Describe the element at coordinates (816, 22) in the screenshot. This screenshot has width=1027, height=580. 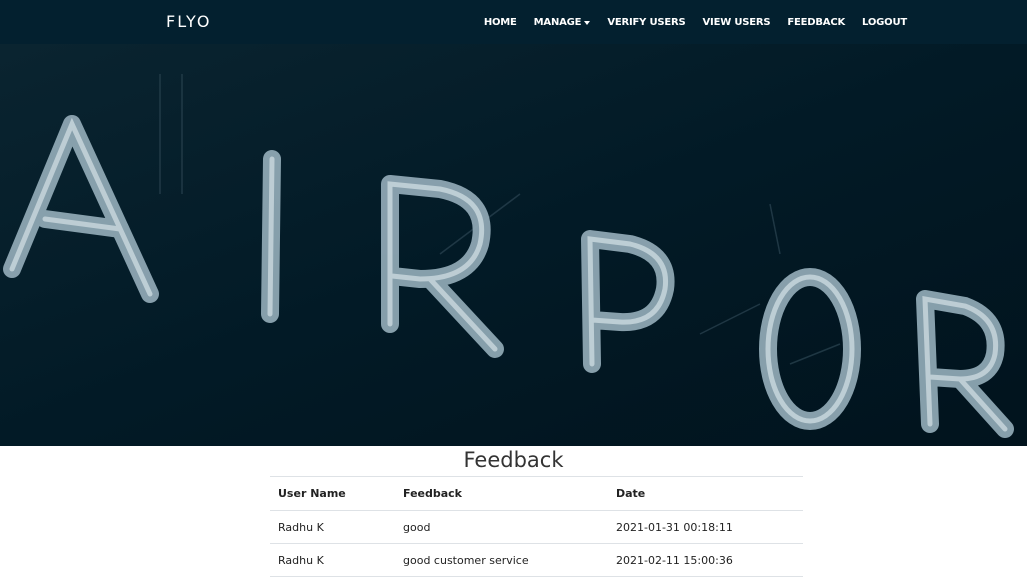
I see `nav-feedback: FEEDBACK` at that location.